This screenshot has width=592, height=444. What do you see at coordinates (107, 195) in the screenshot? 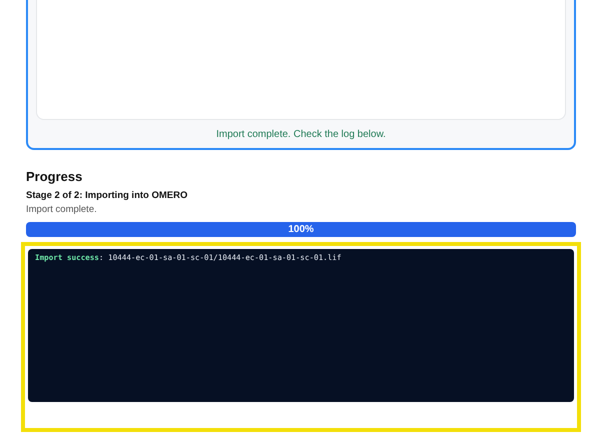
I see `stage-label: Stage 2 of 2: Importing into OMERO` at bounding box center [107, 195].